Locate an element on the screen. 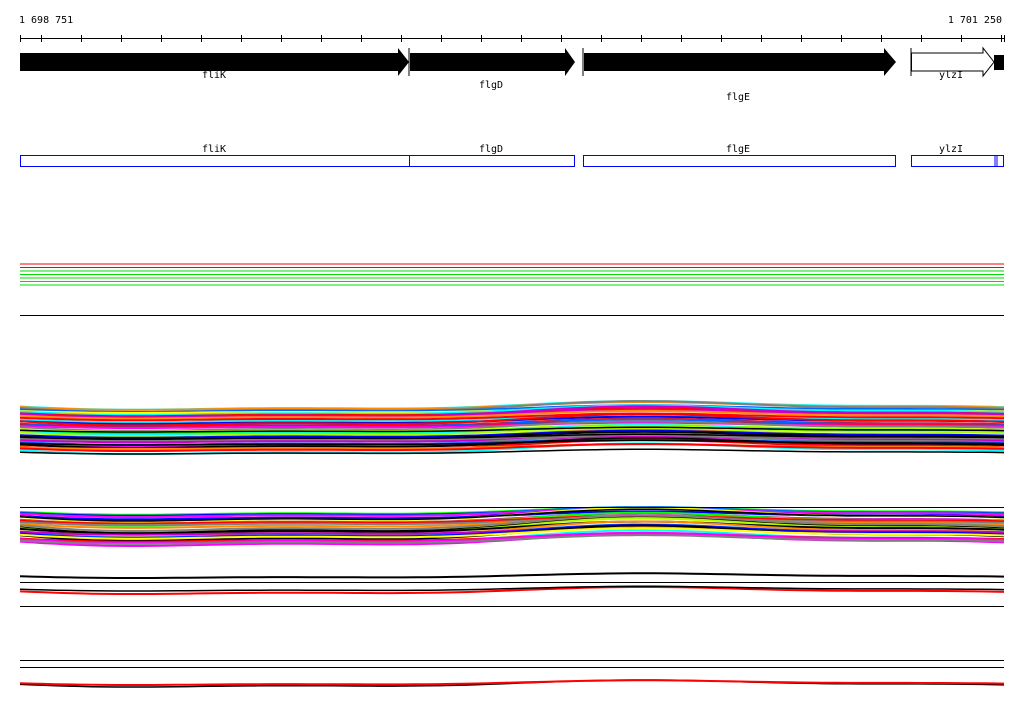 This screenshot has width=1024, height=714. ruler-end-label: 1 701 250 is located at coordinates (975, 20).